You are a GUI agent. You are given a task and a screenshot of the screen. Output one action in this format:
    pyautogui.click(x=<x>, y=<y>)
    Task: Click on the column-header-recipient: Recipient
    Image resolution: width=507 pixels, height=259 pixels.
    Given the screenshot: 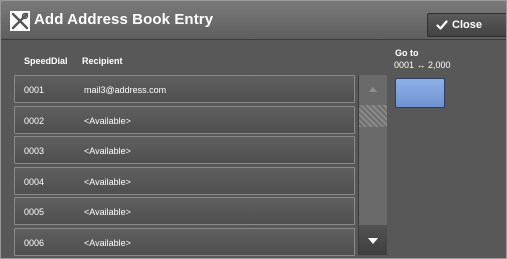 What is the action you would take?
    pyautogui.click(x=102, y=61)
    